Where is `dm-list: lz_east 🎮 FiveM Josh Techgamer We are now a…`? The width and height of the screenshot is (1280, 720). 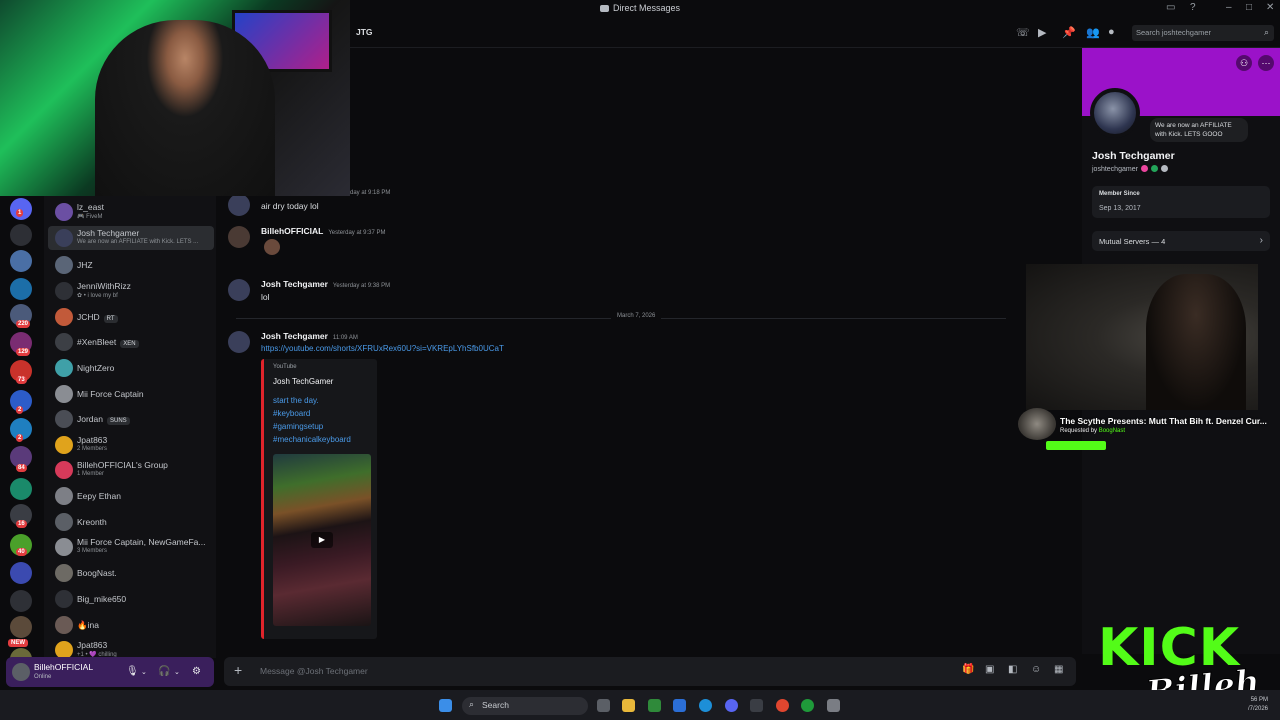 dm-list: lz_east 🎮 FiveM Josh Techgamer We are now a… is located at coordinates (130, 427).